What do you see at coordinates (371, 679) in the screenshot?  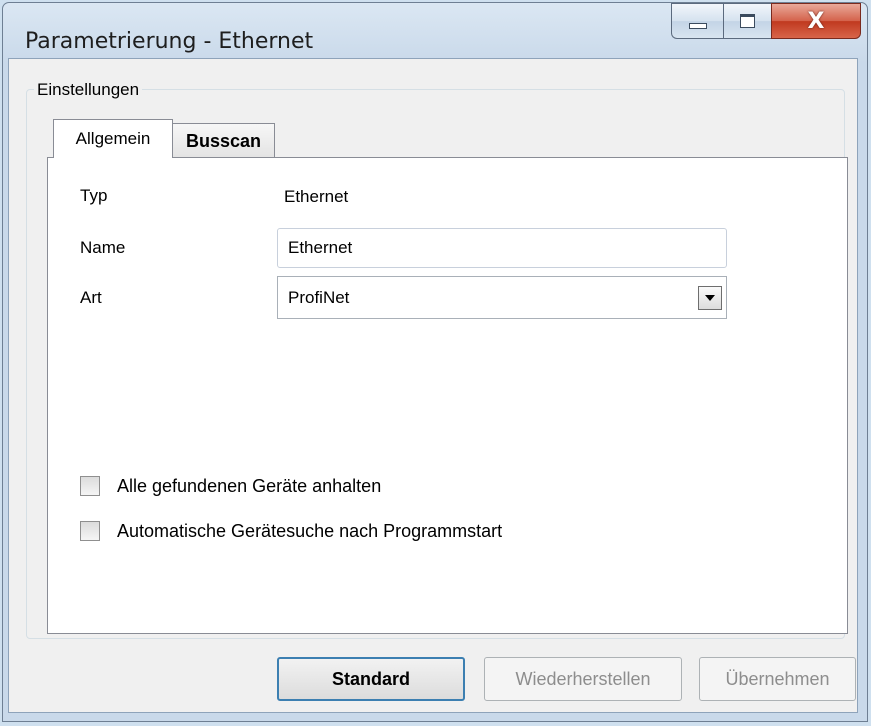 I see `standard-button: Standard` at bounding box center [371, 679].